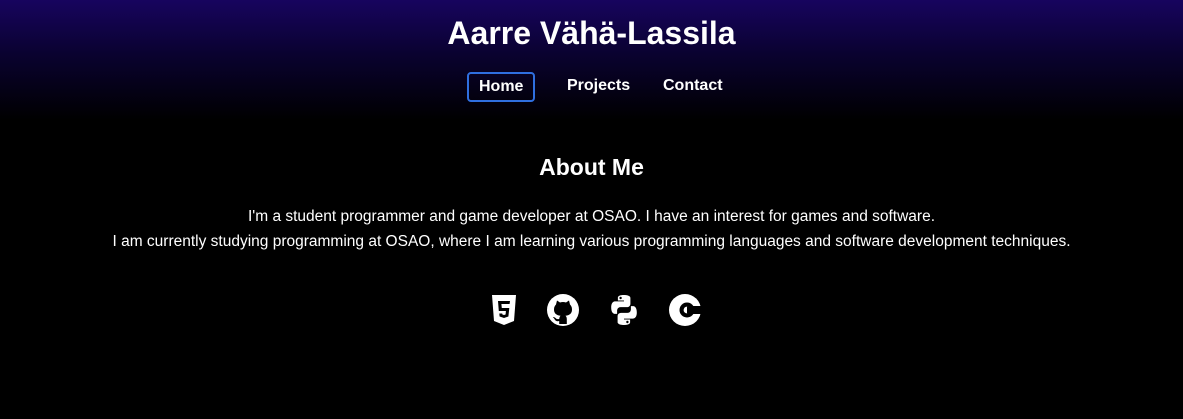 This screenshot has width=1183, height=419. Describe the element at coordinates (591, 311) in the screenshot. I see `skill-icons` at that location.